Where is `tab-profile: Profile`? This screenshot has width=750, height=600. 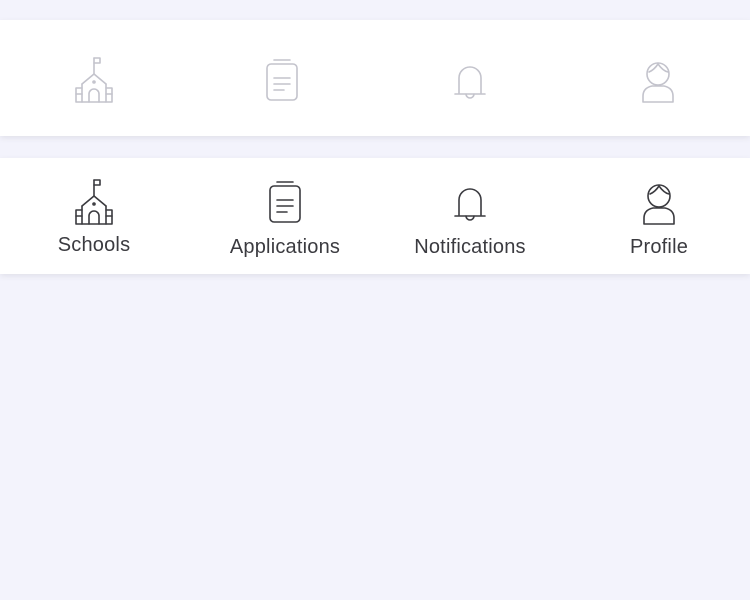 tab-profile: Profile is located at coordinates (657, 216).